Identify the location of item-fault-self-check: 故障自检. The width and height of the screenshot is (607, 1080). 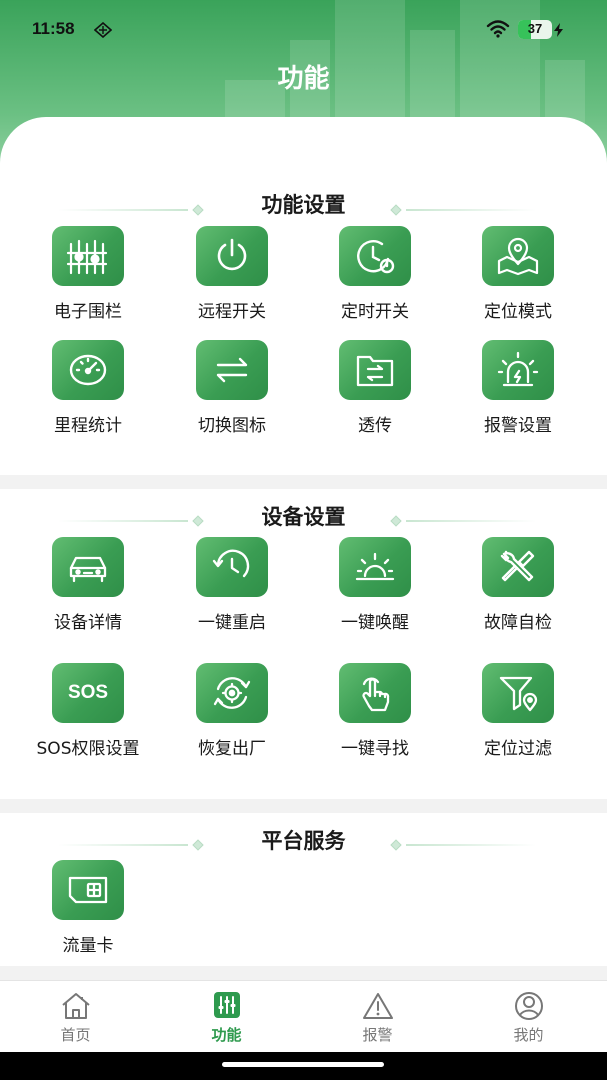
(518, 592).